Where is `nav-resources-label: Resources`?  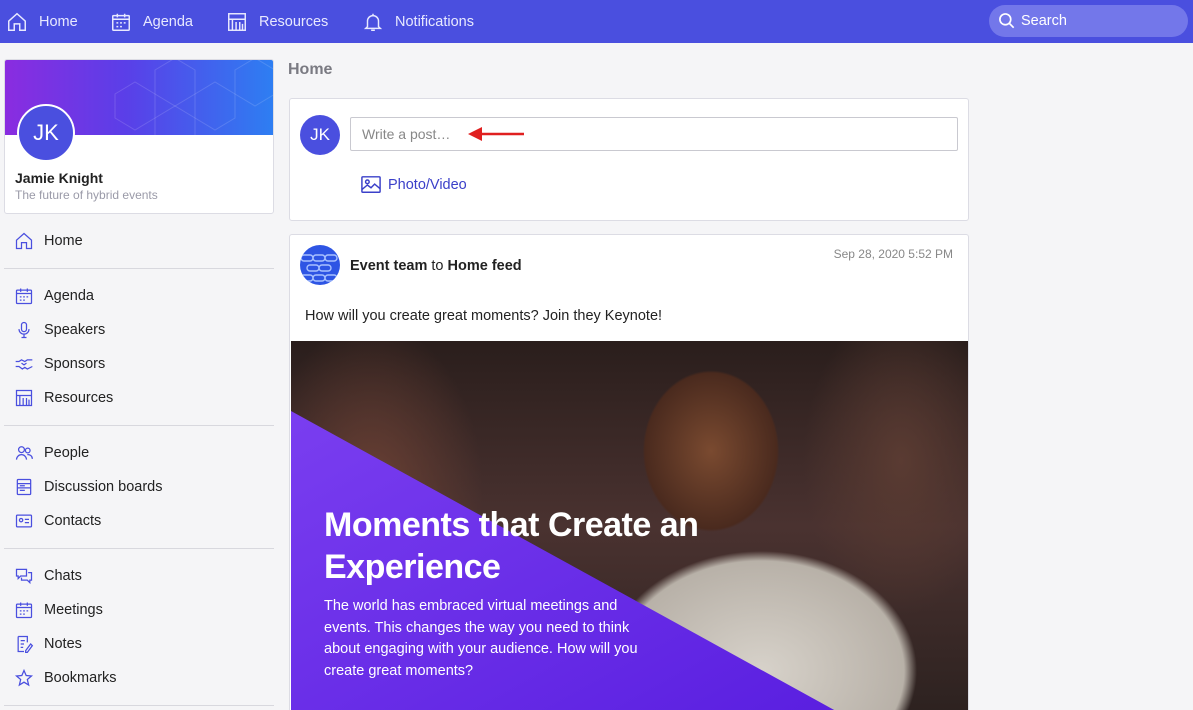 nav-resources-label: Resources is located at coordinates (294, 21).